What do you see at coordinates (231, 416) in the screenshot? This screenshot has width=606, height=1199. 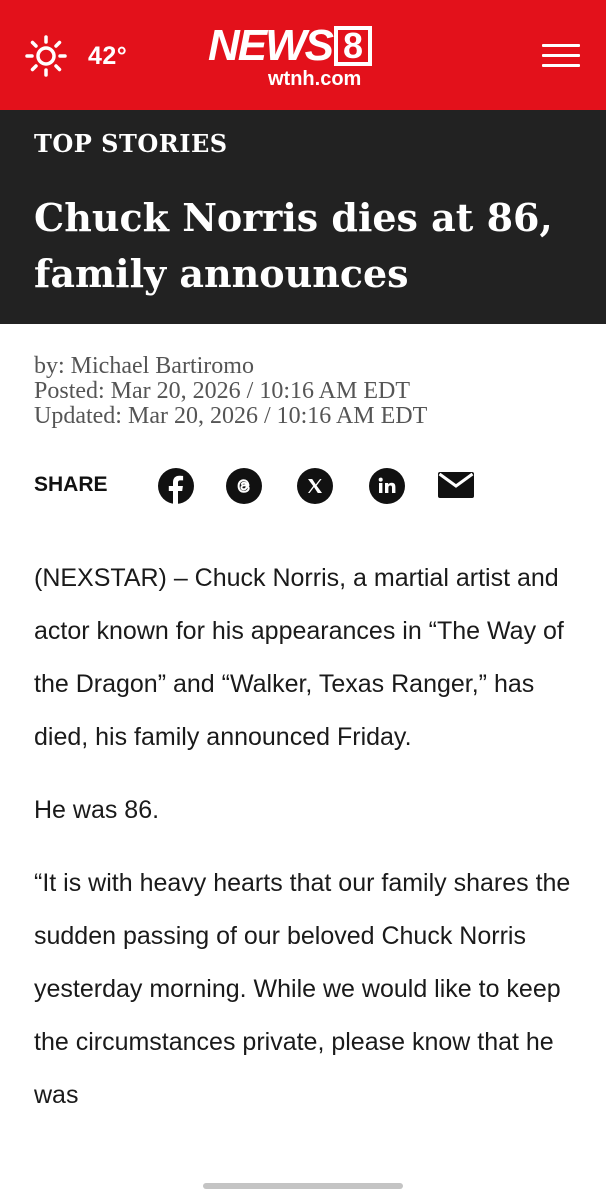 I see `updated-date: Updated: Mar 20, 2026 / 10:16 AM EDT` at bounding box center [231, 416].